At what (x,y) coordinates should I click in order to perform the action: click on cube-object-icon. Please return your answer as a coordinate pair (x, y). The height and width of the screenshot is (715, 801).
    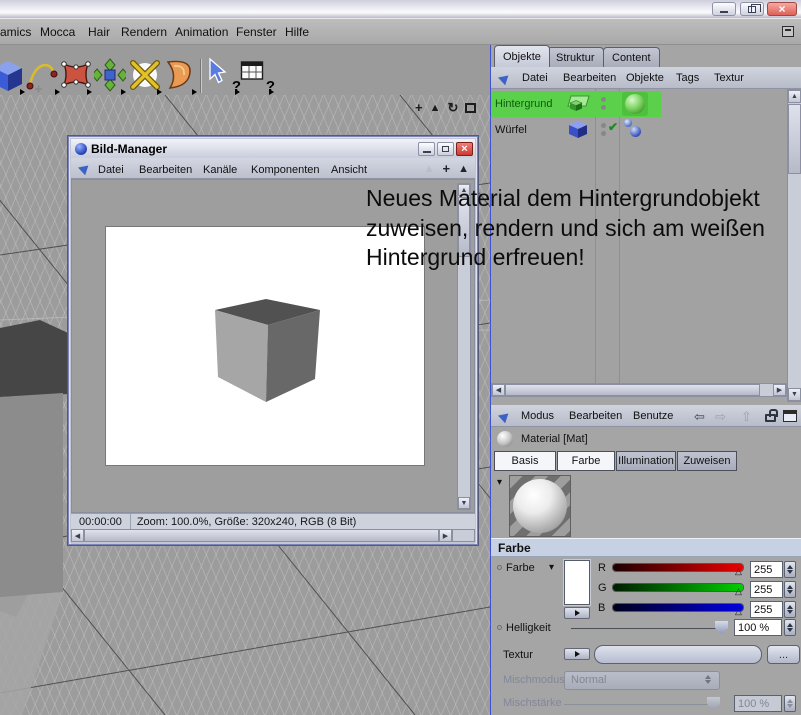
    Looking at the image, I should click on (578, 129).